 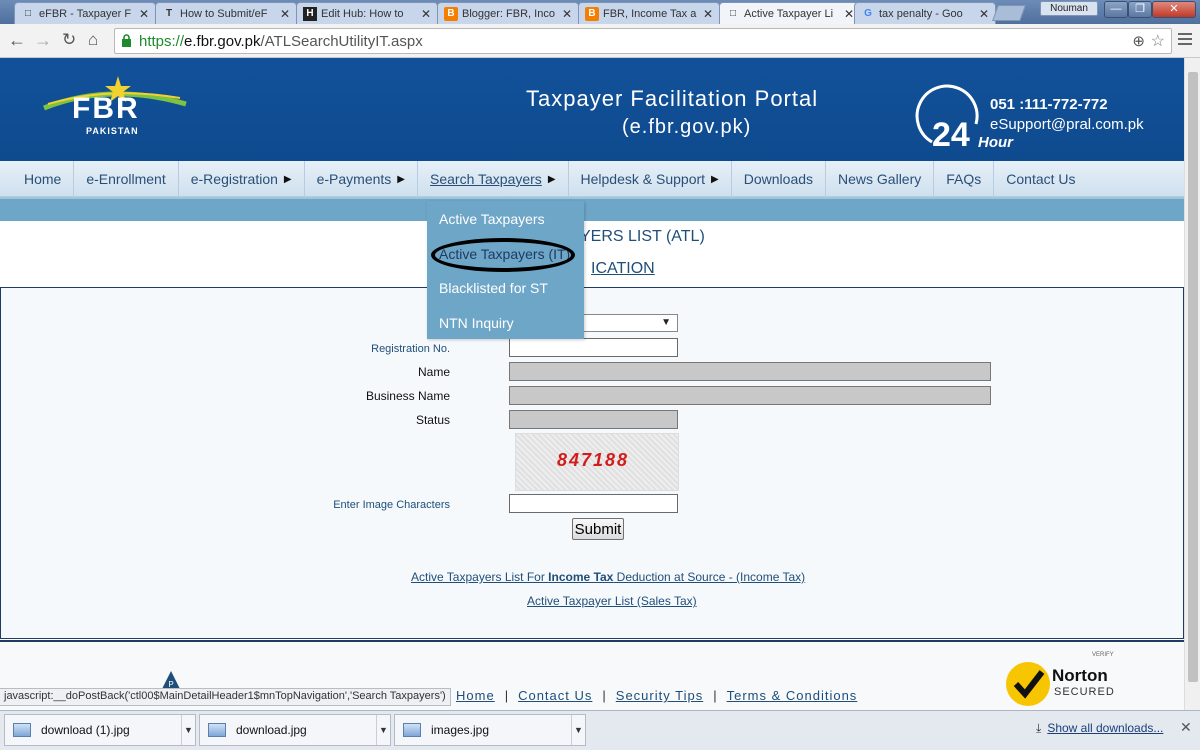 I want to click on reload-icon: ↻, so click(x=69, y=40).